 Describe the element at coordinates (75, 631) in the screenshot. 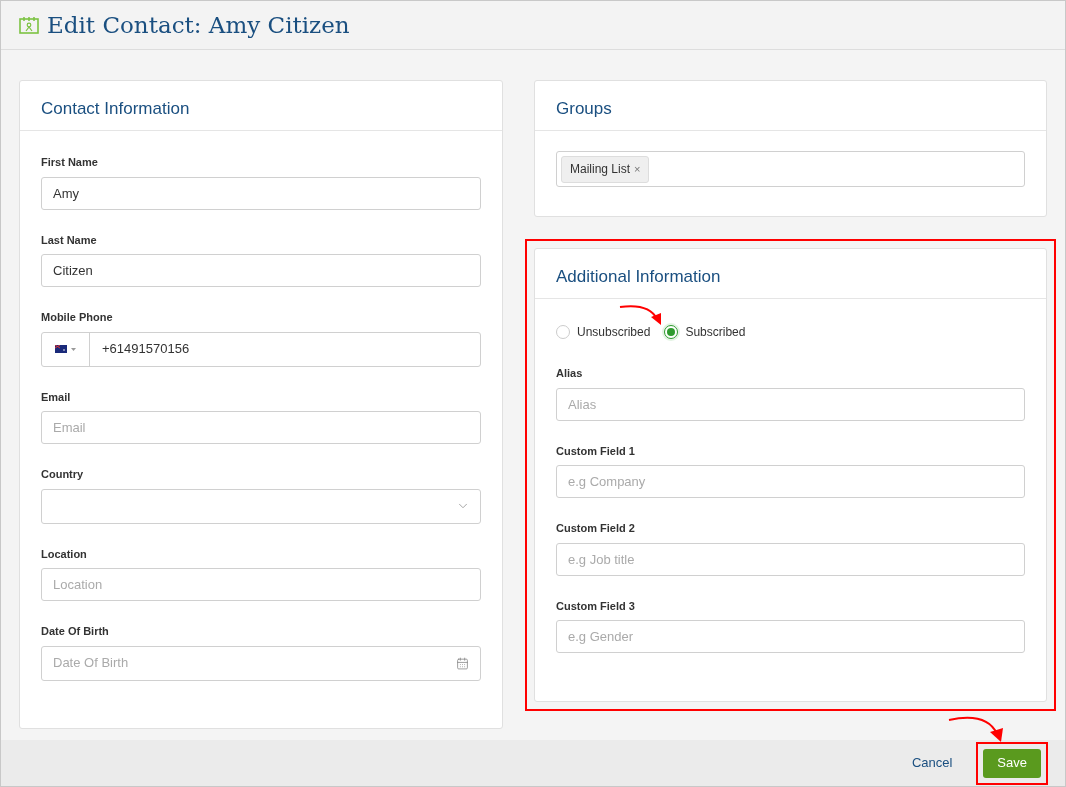

I see `field-label: Date Of Birth` at that location.